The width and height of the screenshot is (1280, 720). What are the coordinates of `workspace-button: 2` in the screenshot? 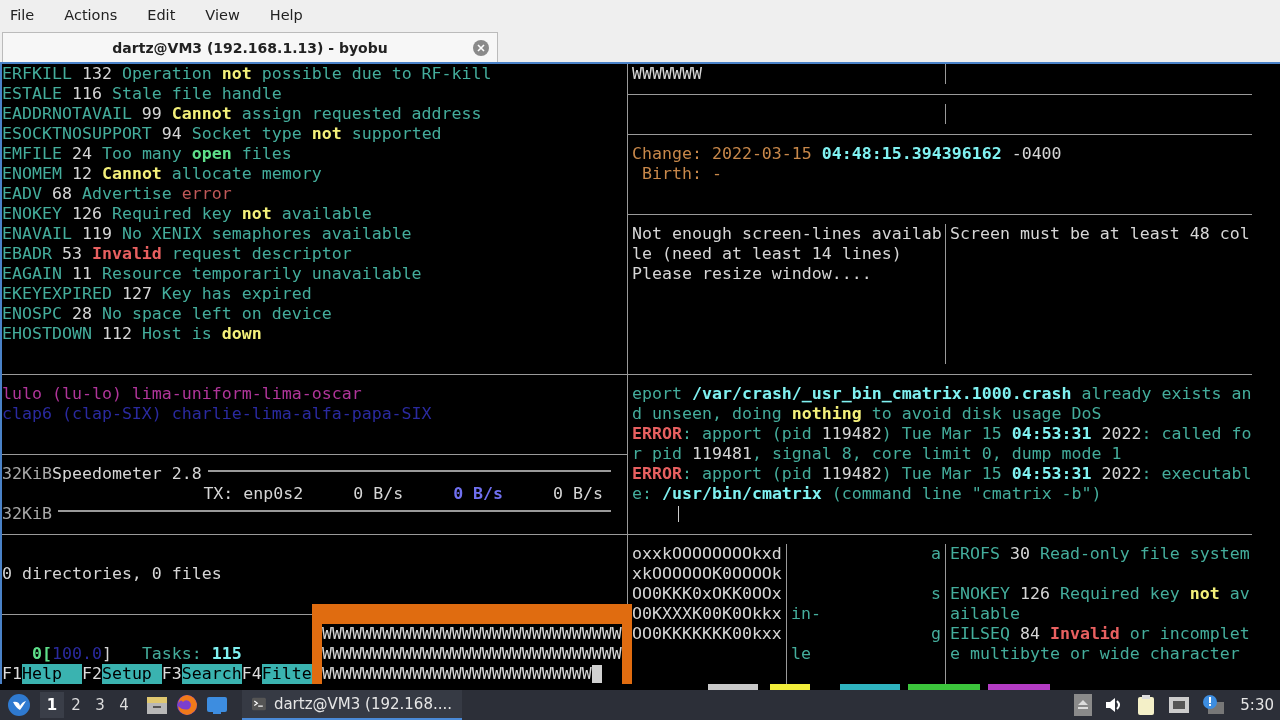 It's located at (76, 705).